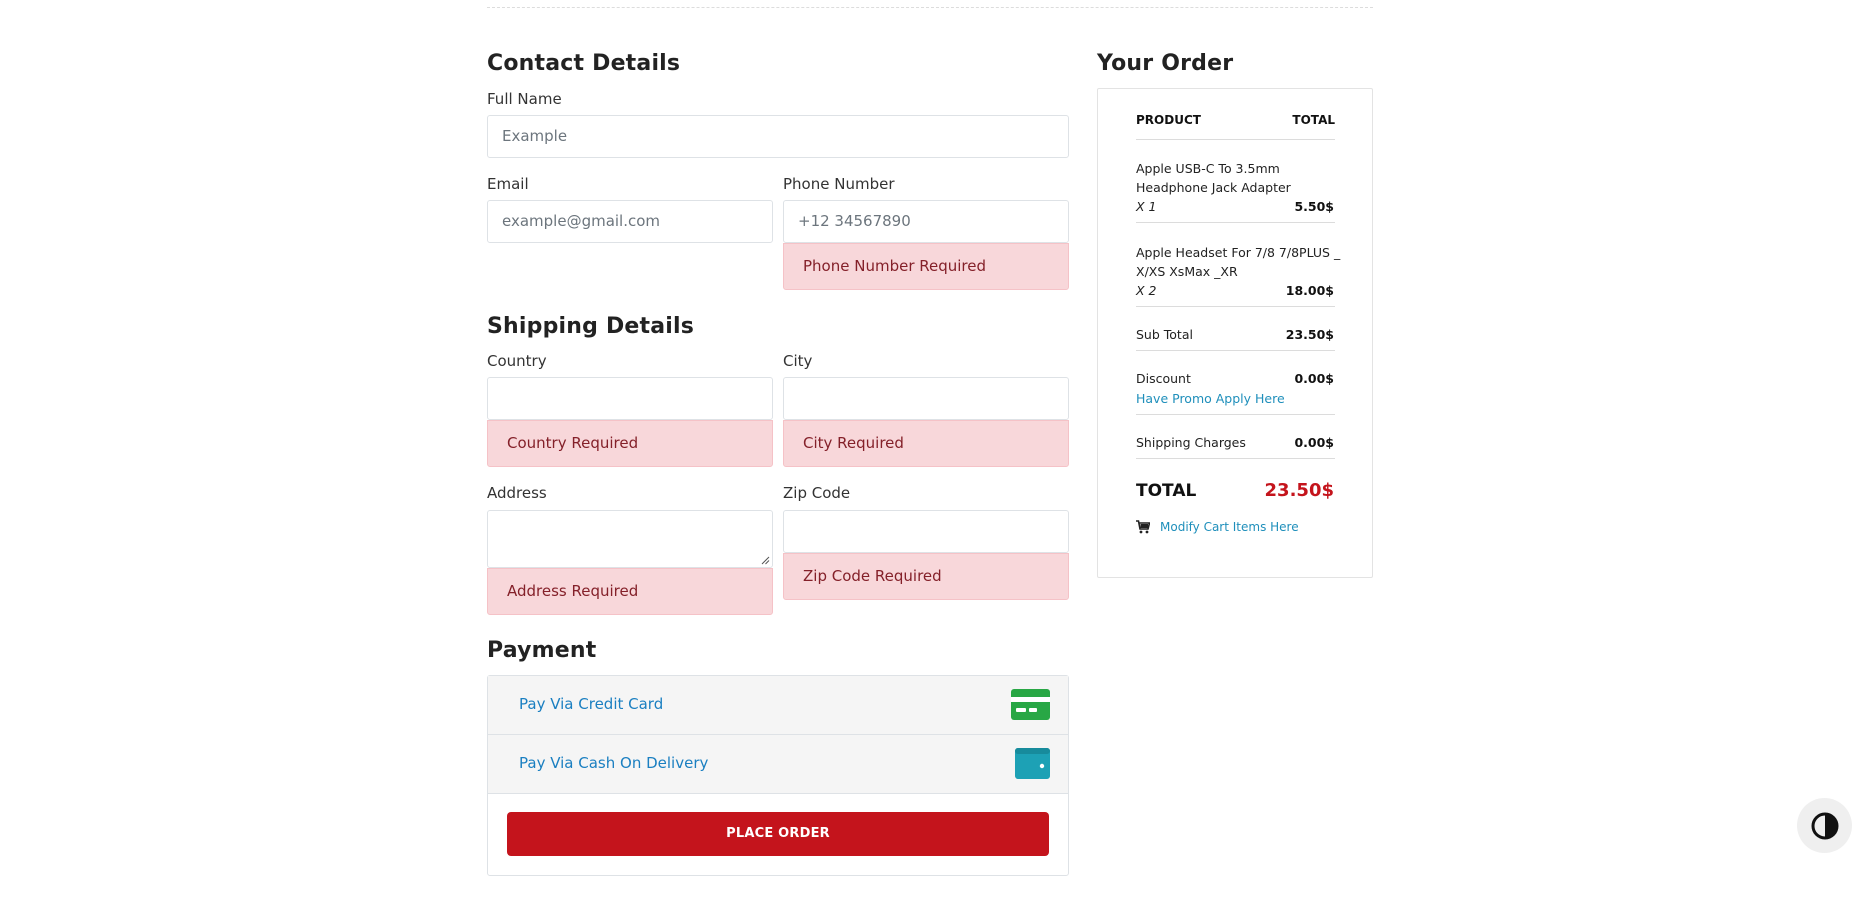 The image size is (1857, 900). What do you see at coordinates (926, 398) in the screenshot?
I see `city-input` at bounding box center [926, 398].